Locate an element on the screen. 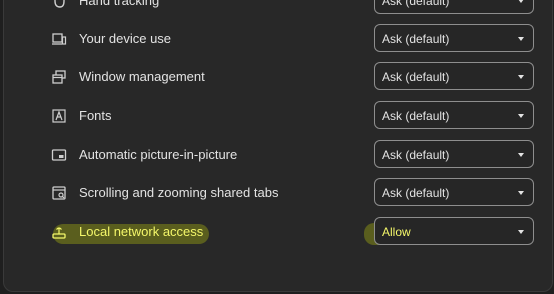 The image size is (554, 294). permission-label: Your device use is located at coordinates (125, 38).